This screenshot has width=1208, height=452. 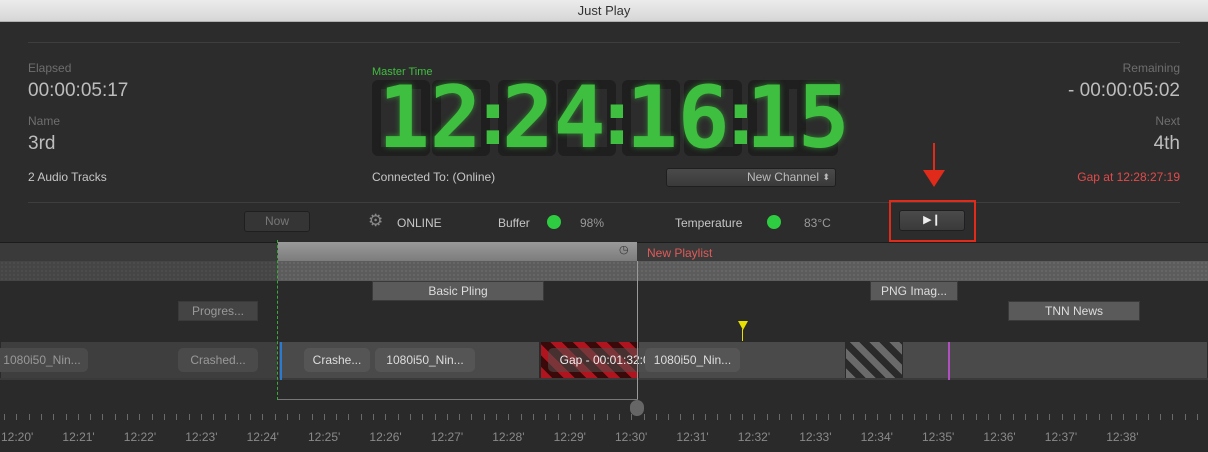 I want to click on ruler-tick-label: 12:32', so click(x=754, y=437).